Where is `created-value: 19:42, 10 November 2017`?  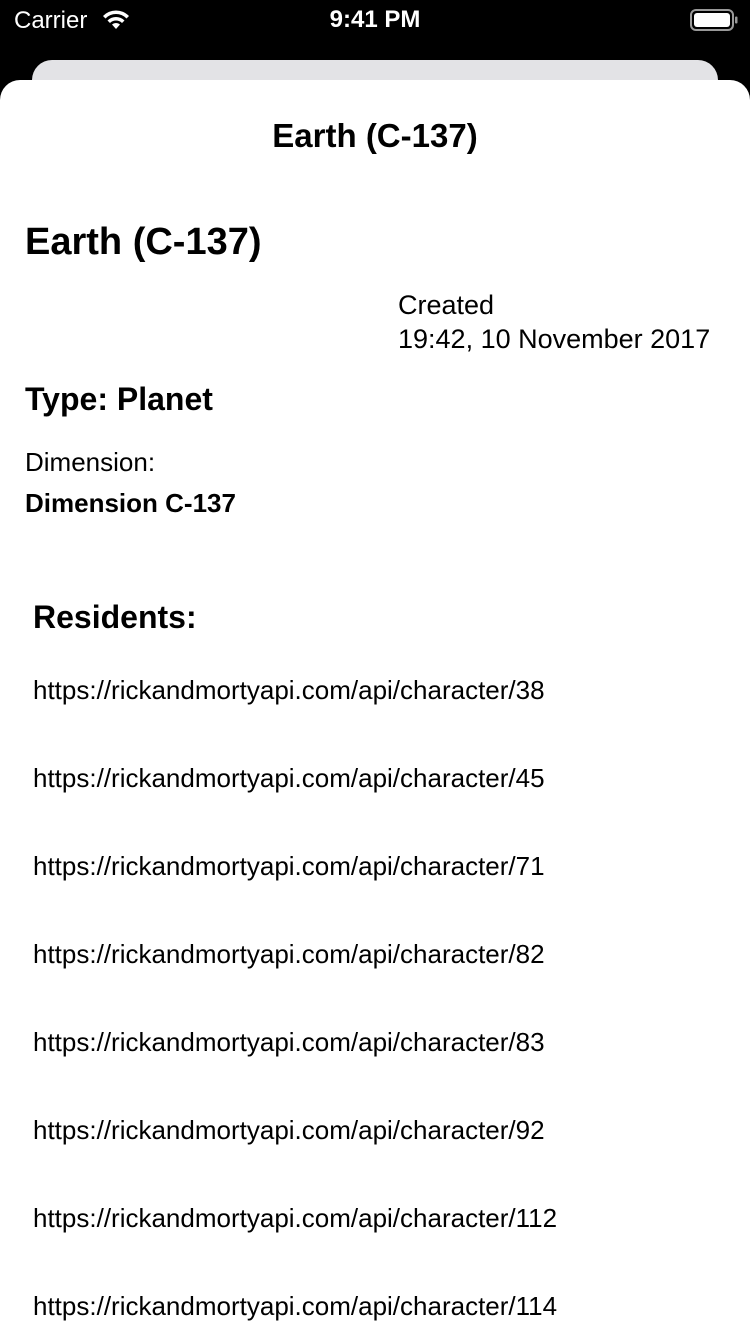 created-value: 19:42, 10 November 2017 is located at coordinates (554, 339).